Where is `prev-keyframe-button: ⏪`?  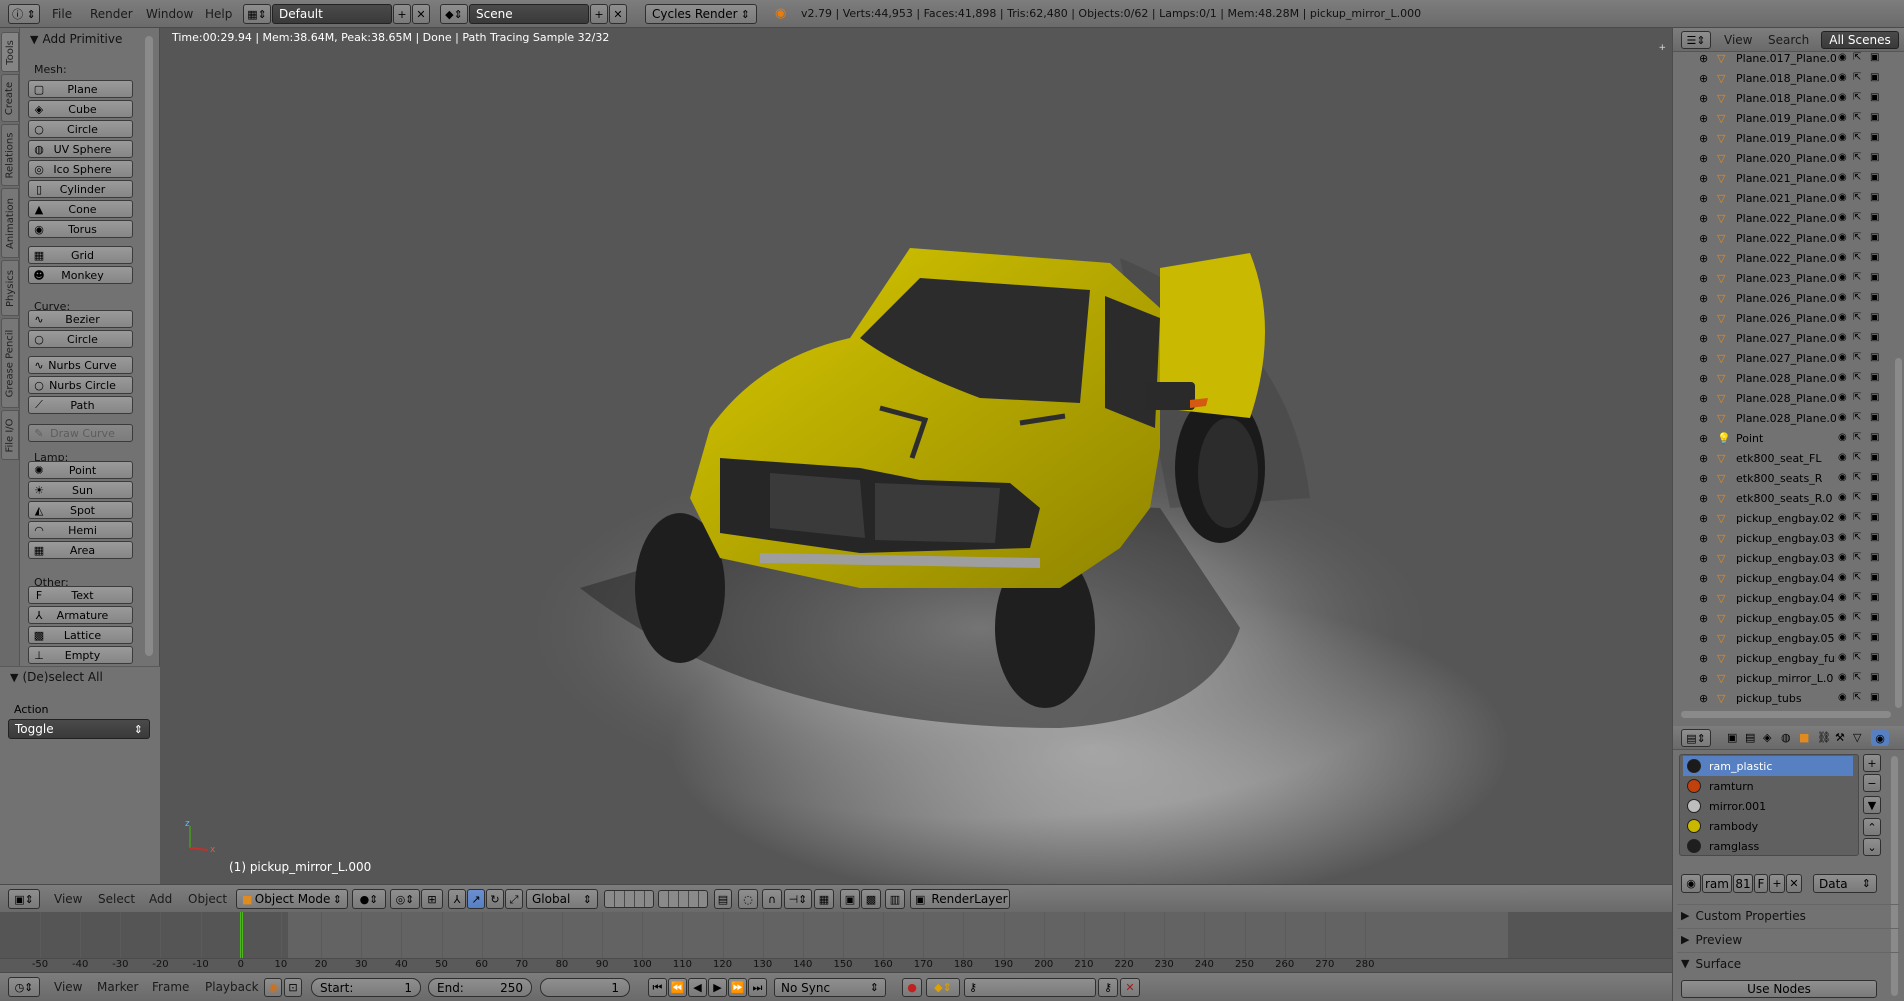 prev-keyframe-button: ⏪ is located at coordinates (677, 987).